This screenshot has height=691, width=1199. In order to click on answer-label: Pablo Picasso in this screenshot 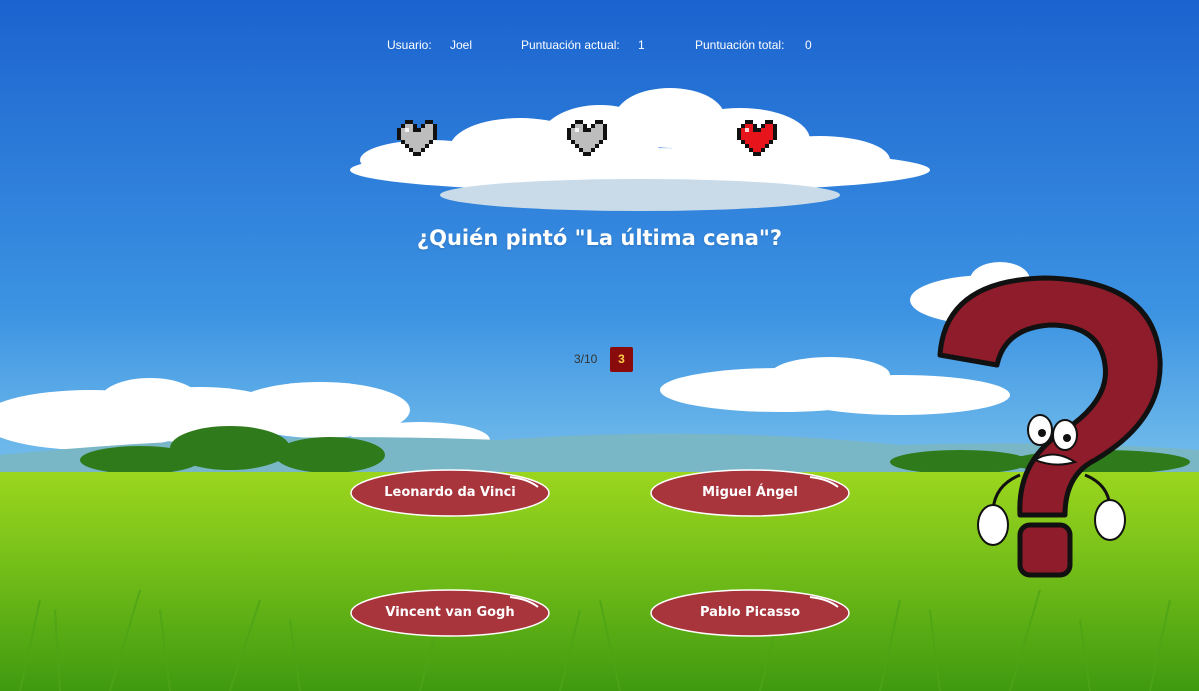, I will do `click(750, 612)`.